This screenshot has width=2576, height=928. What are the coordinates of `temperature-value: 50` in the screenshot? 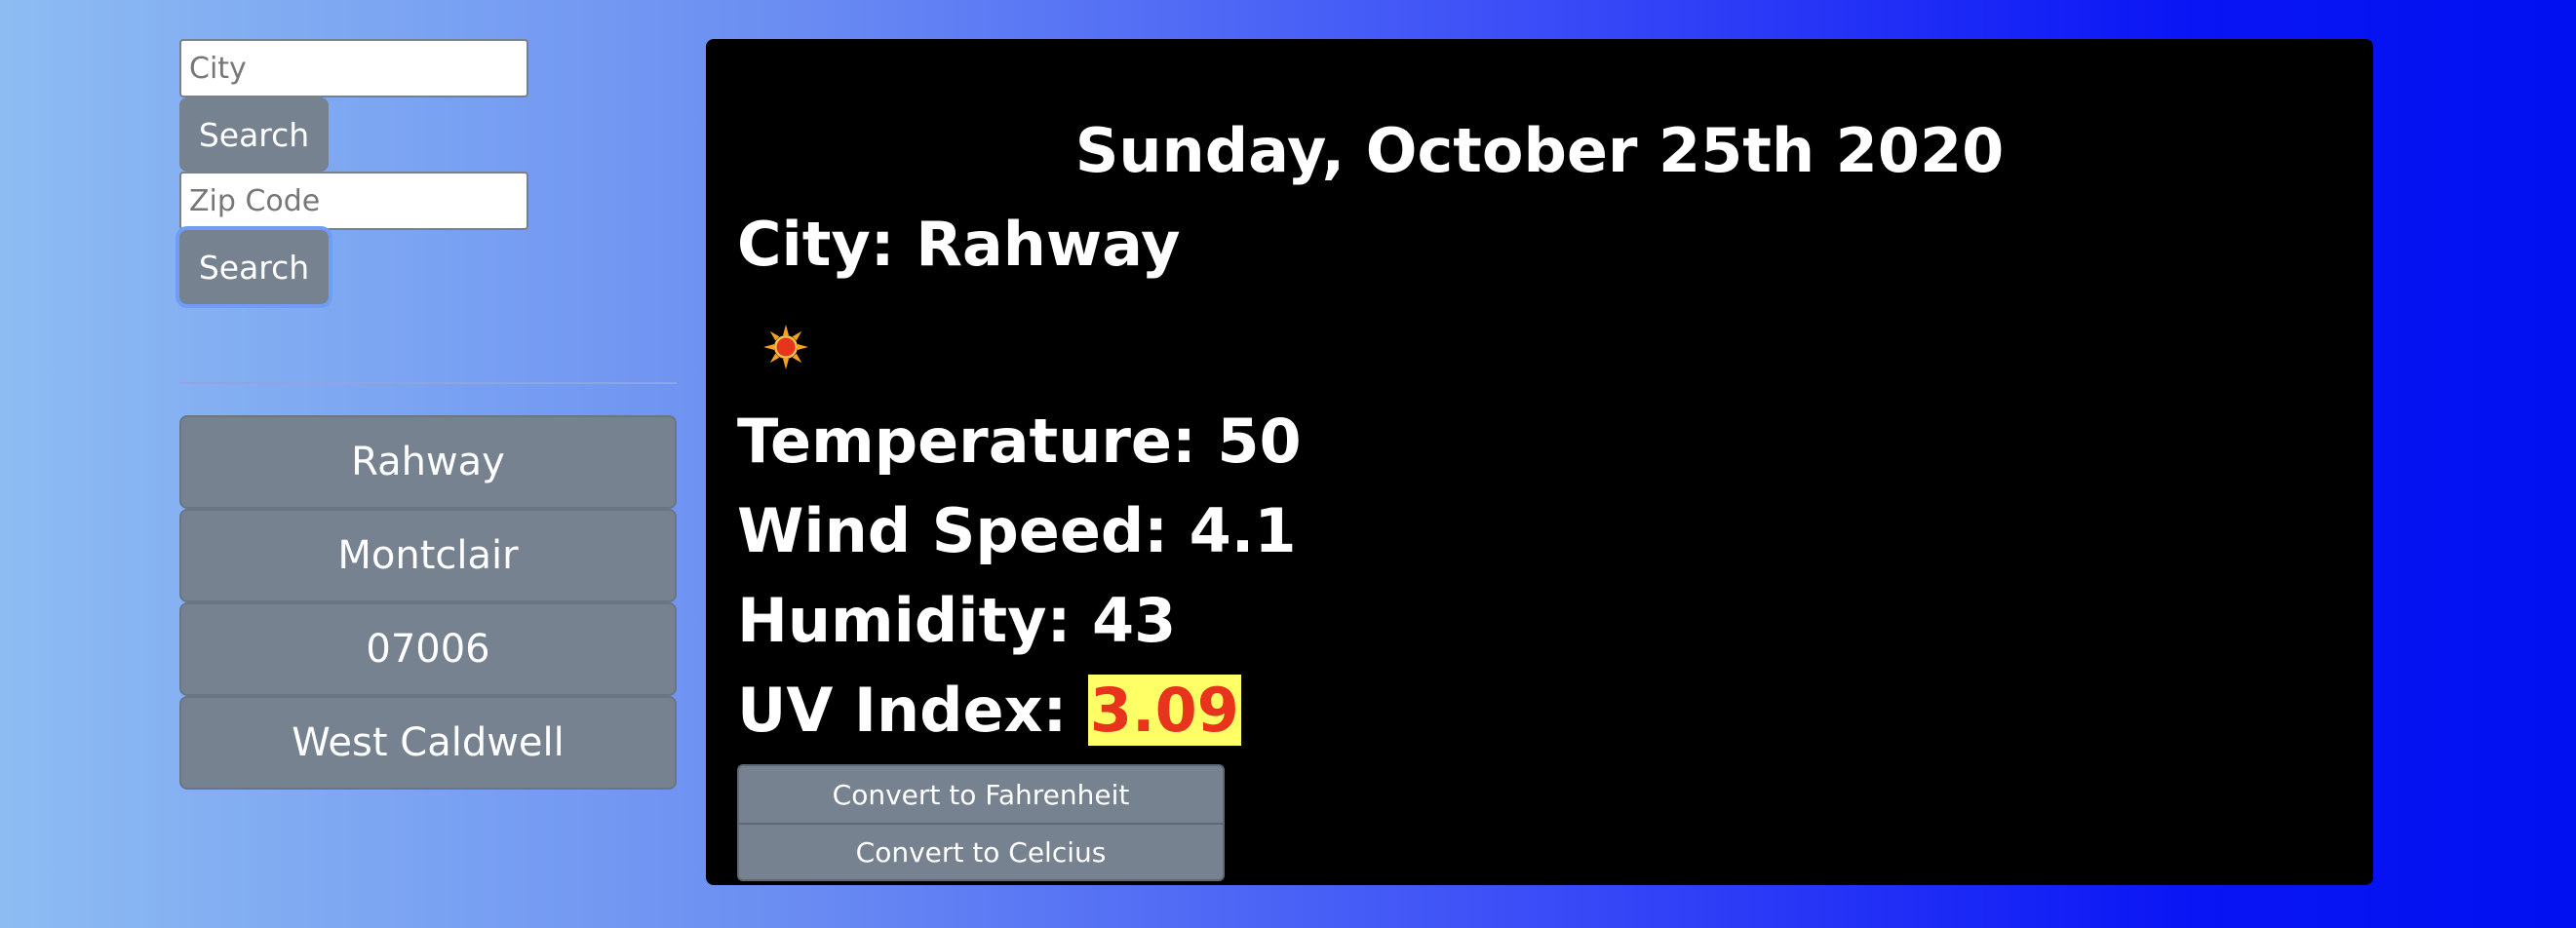 It's located at (1259, 442).